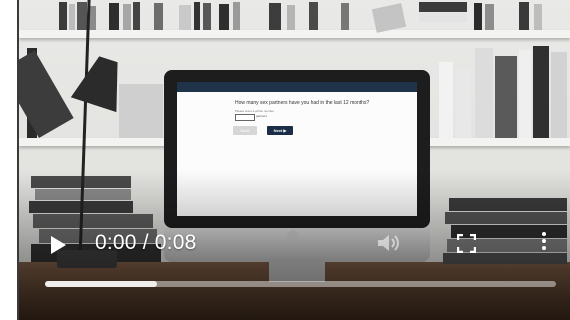 The width and height of the screenshot is (570, 320). What do you see at coordinates (9, 160) in the screenshot?
I see `left-margin` at bounding box center [9, 160].